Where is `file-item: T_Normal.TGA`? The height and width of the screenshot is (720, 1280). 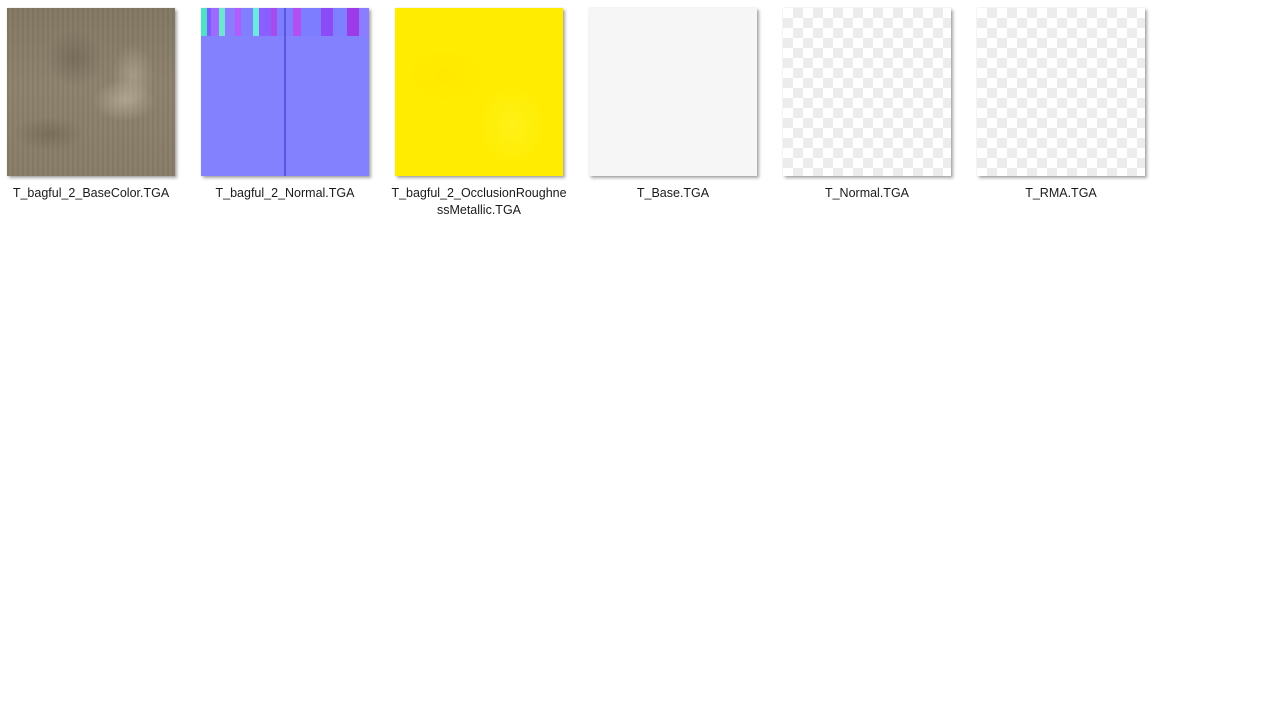
file-item: T_Normal.TGA is located at coordinates (873, 105).